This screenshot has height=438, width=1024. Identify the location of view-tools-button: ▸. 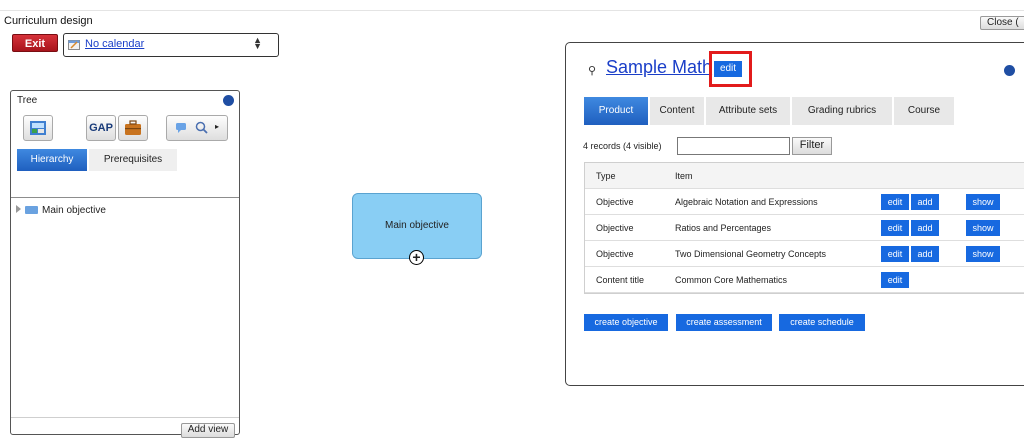
(197, 128).